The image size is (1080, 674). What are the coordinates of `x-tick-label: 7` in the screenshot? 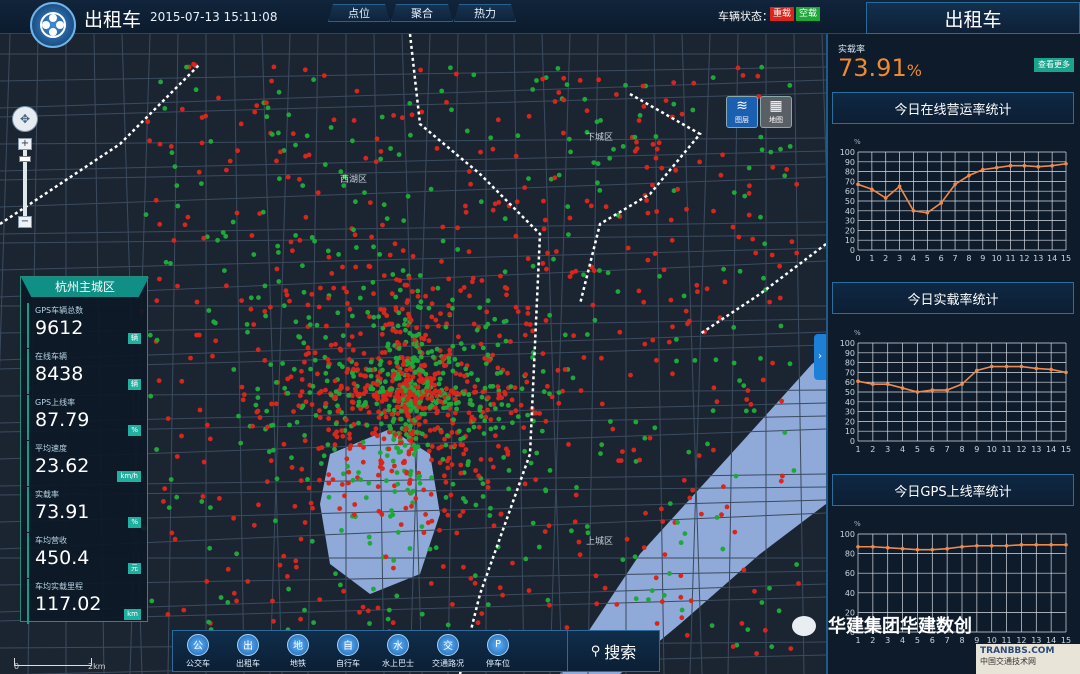 It's located at (955, 258).